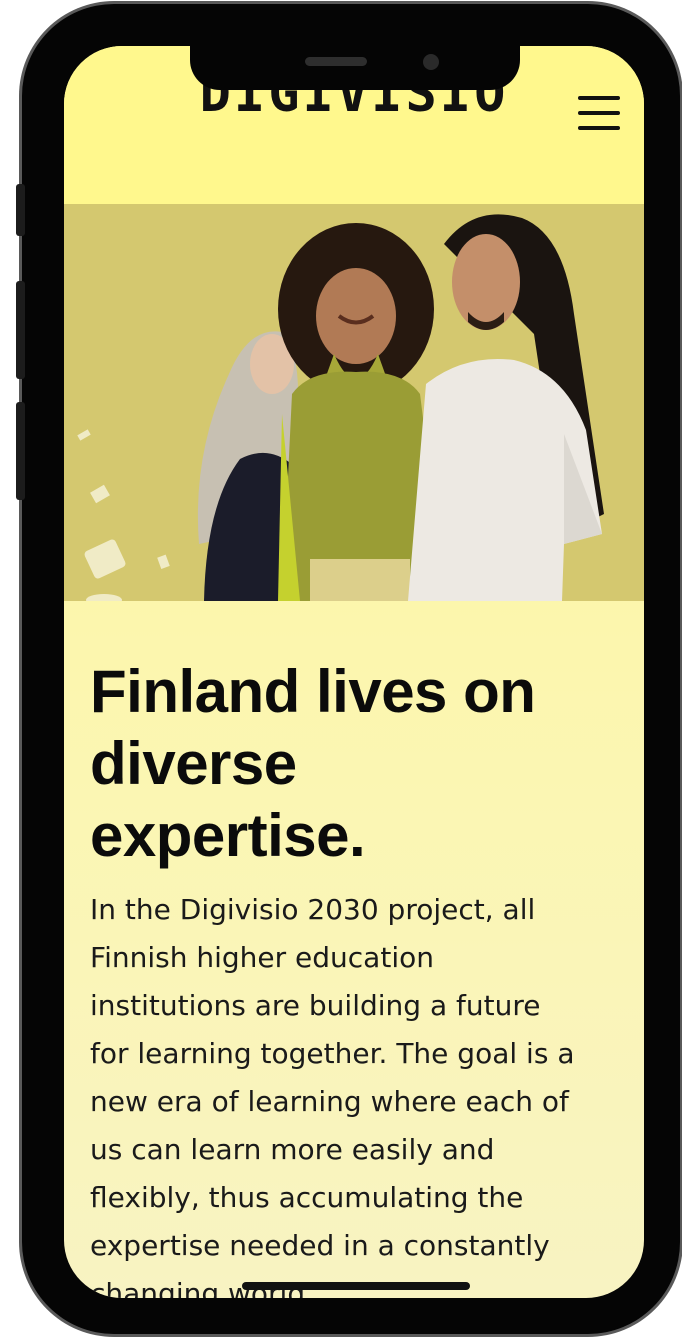 The image size is (682, 1338). What do you see at coordinates (356, 1286) in the screenshot?
I see `home-indicator` at bounding box center [356, 1286].